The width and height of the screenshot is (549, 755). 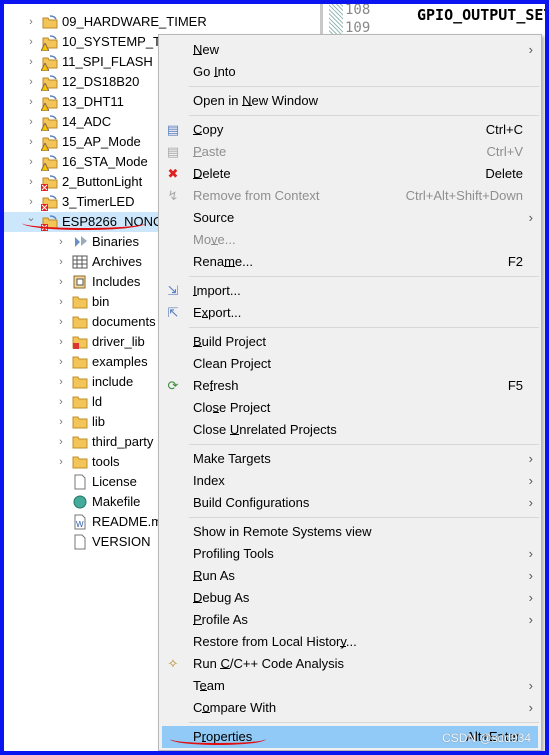 What do you see at coordinates (232, 458) in the screenshot?
I see `menu-item-label: Make Targets` at bounding box center [232, 458].